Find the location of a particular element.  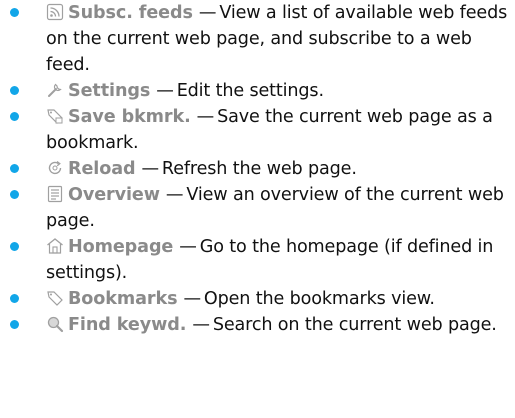

list-item: Settings — Edit the settings. is located at coordinates (257, 91).